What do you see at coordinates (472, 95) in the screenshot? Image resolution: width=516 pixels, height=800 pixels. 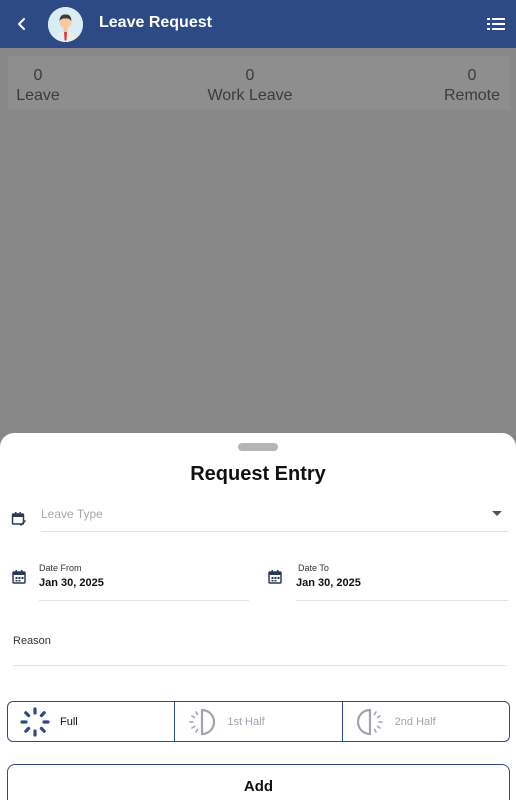 I see `summary-remote-label: Remote` at bounding box center [472, 95].